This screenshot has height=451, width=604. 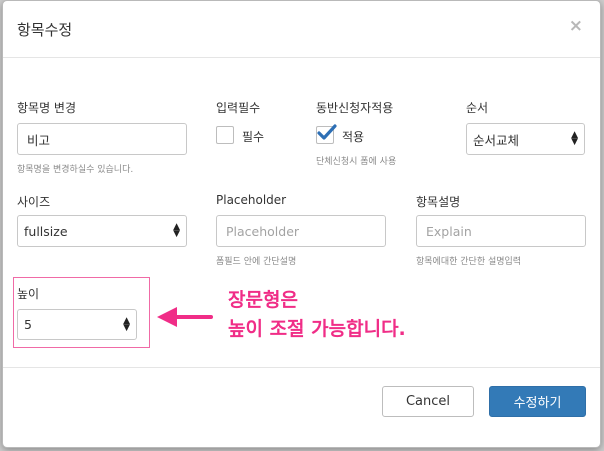 I want to click on required-label: 입력필수, so click(x=238, y=108).